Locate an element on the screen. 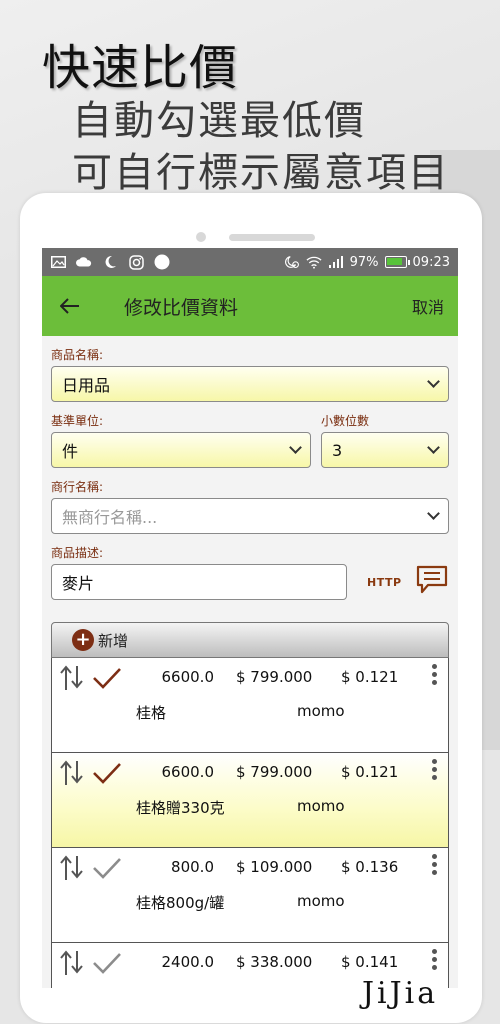 Image resolution: width=500 pixels, height=1024 pixels. cloud-icon is located at coordinates (84, 262).